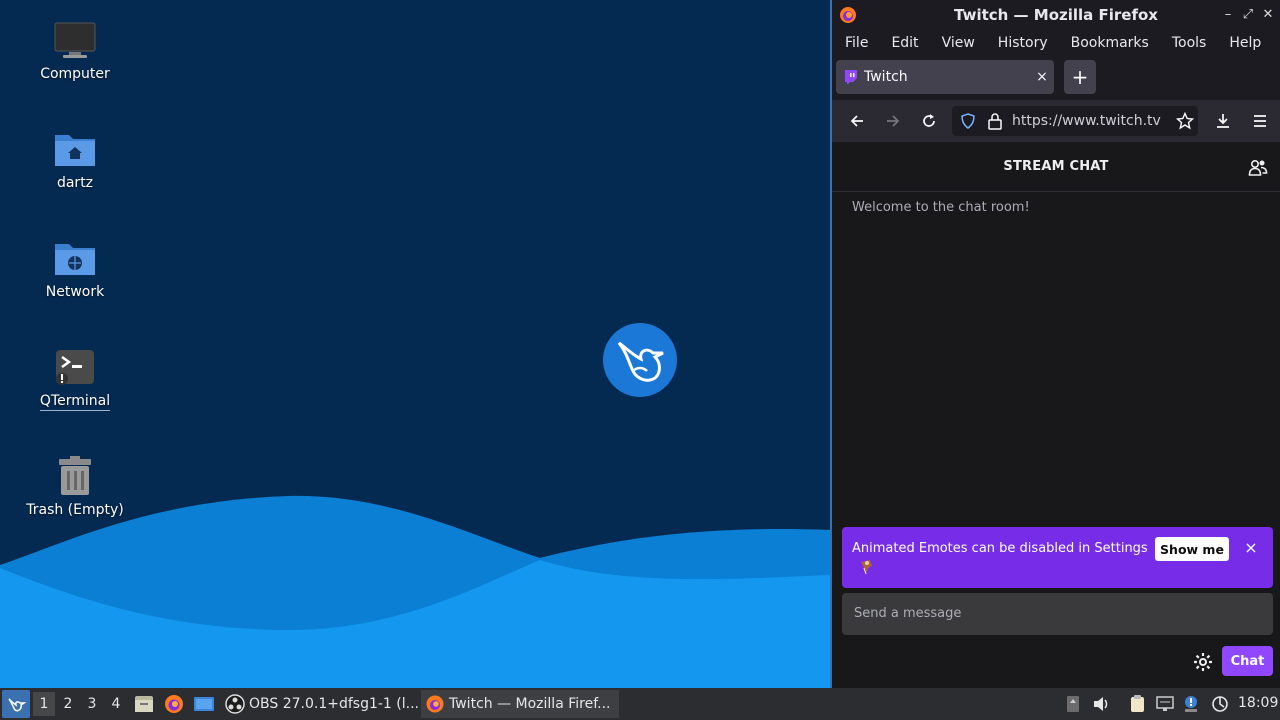  What do you see at coordinates (968, 121) in the screenshot?
I see `tracking-protection-shield-icon` at bounding box center [968, 121].